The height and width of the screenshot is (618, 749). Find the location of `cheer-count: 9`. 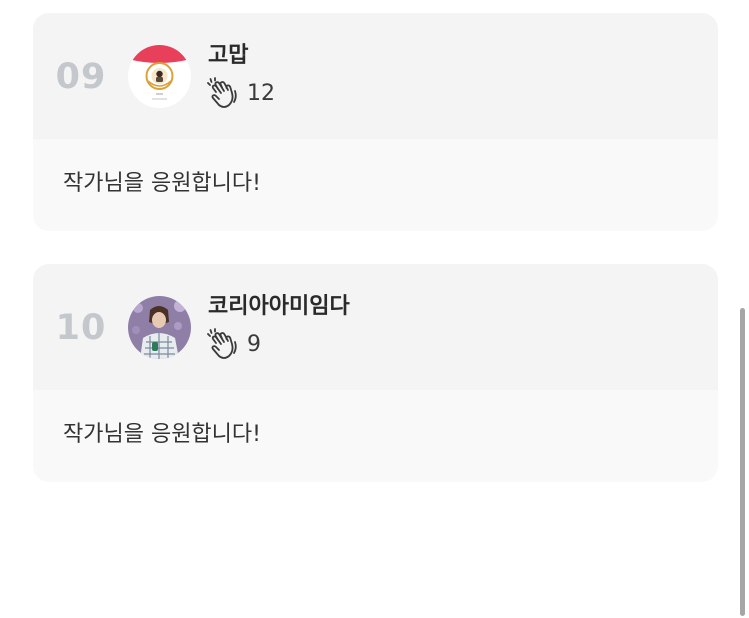

cheer-count: 9 is located at coordinates (254, 344).